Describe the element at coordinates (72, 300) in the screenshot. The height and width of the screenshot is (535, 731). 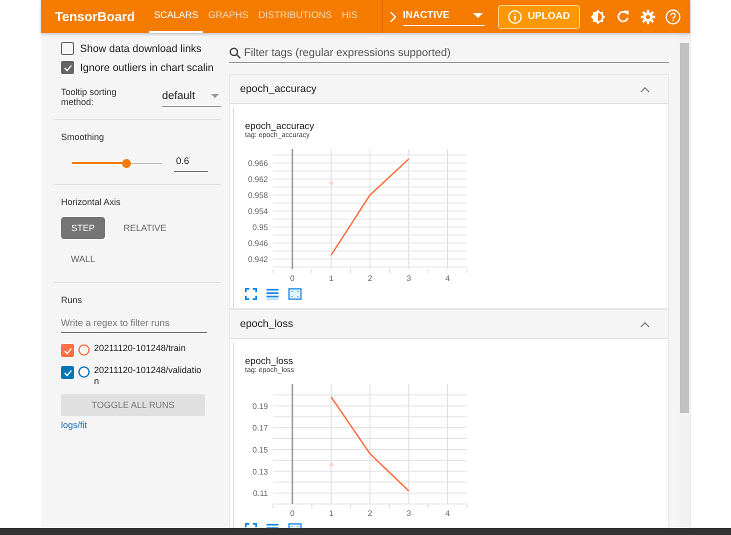
I see `runs-label: Runs` at that location.